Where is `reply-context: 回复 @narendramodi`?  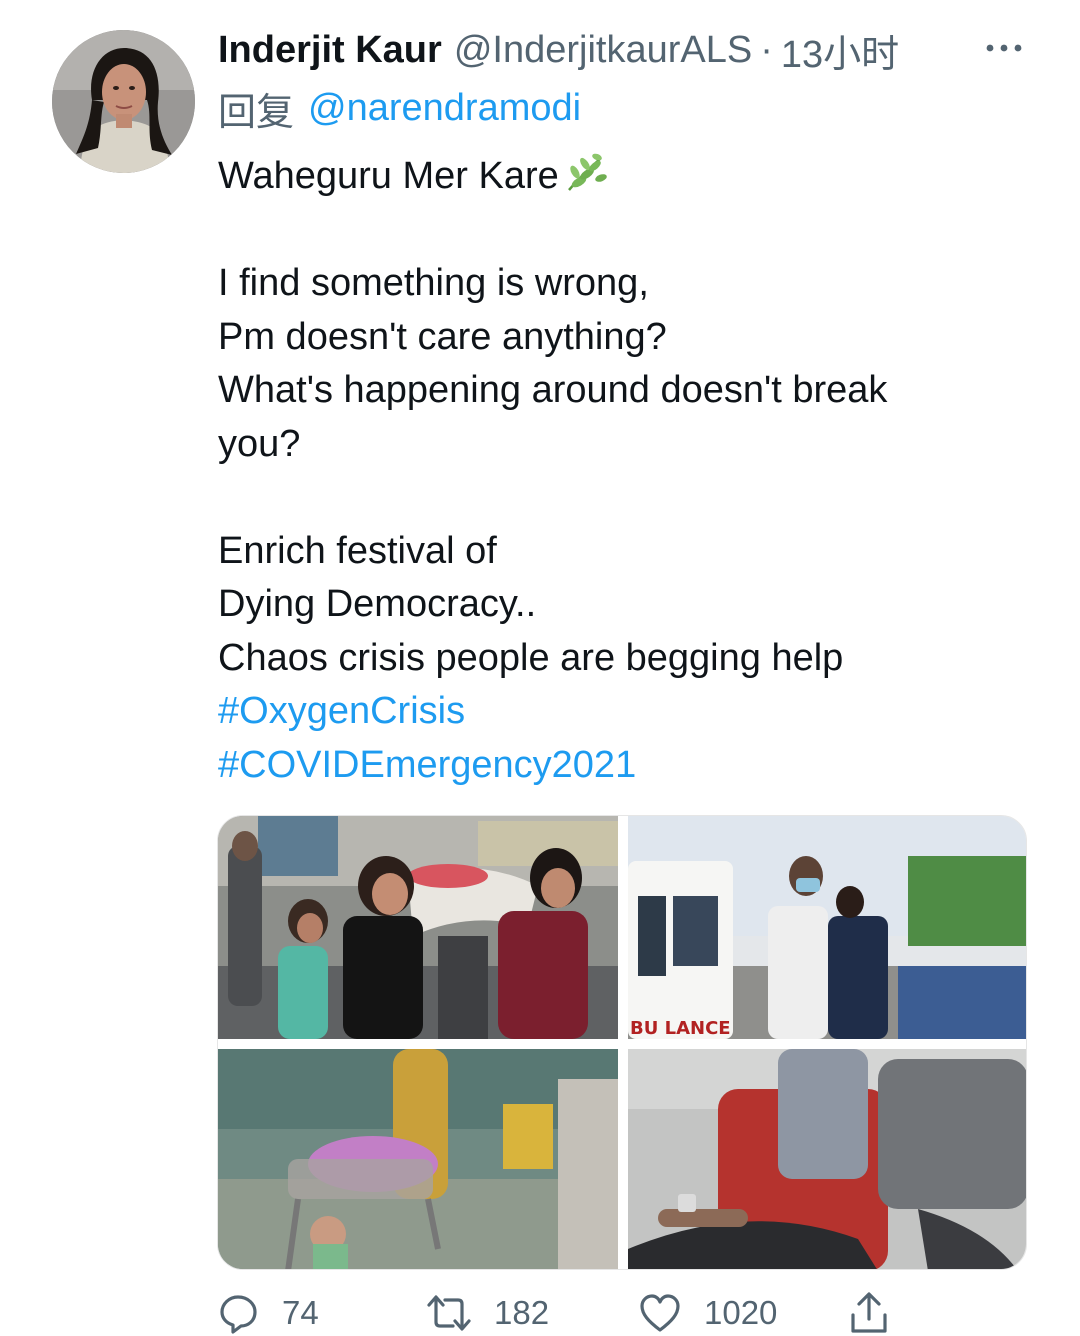 reply-context: 回复 @narendramodi is located at coordinates (399, 109).